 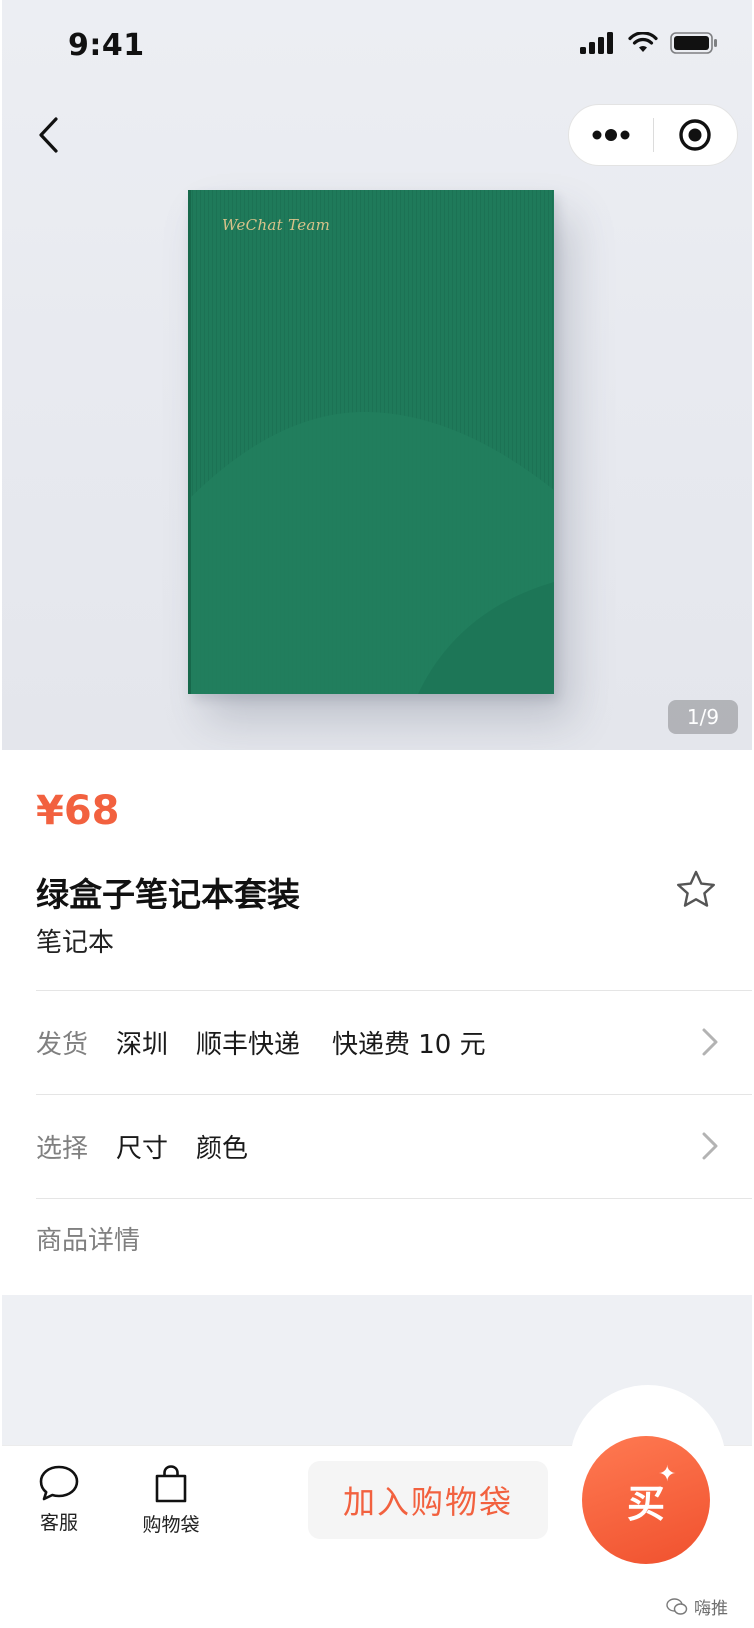 I want to click on star-icon, so click(x=696, y=888).